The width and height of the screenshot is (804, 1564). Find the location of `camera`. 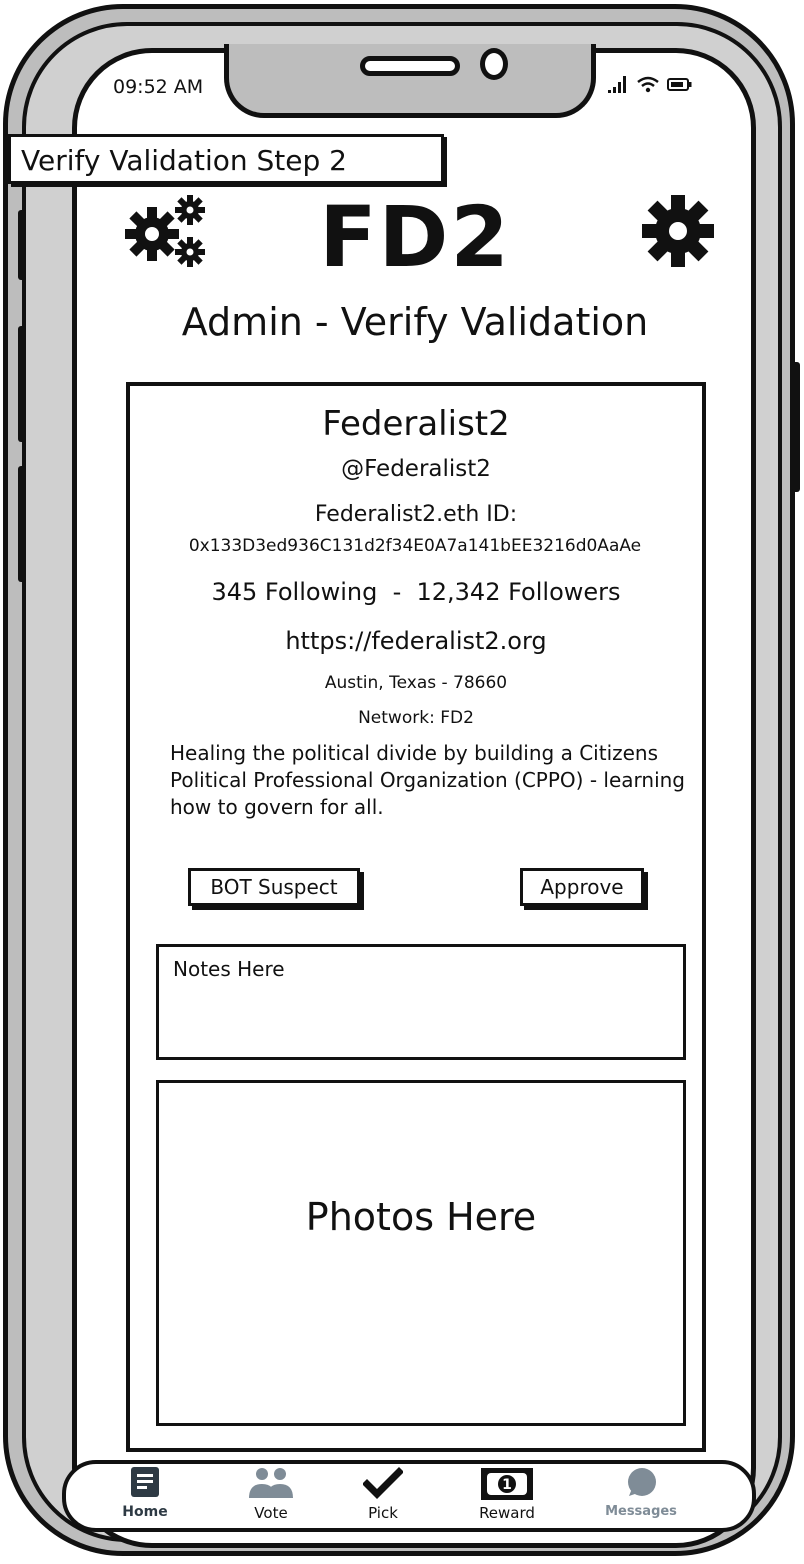

camera is located at coordinates (494, 64).